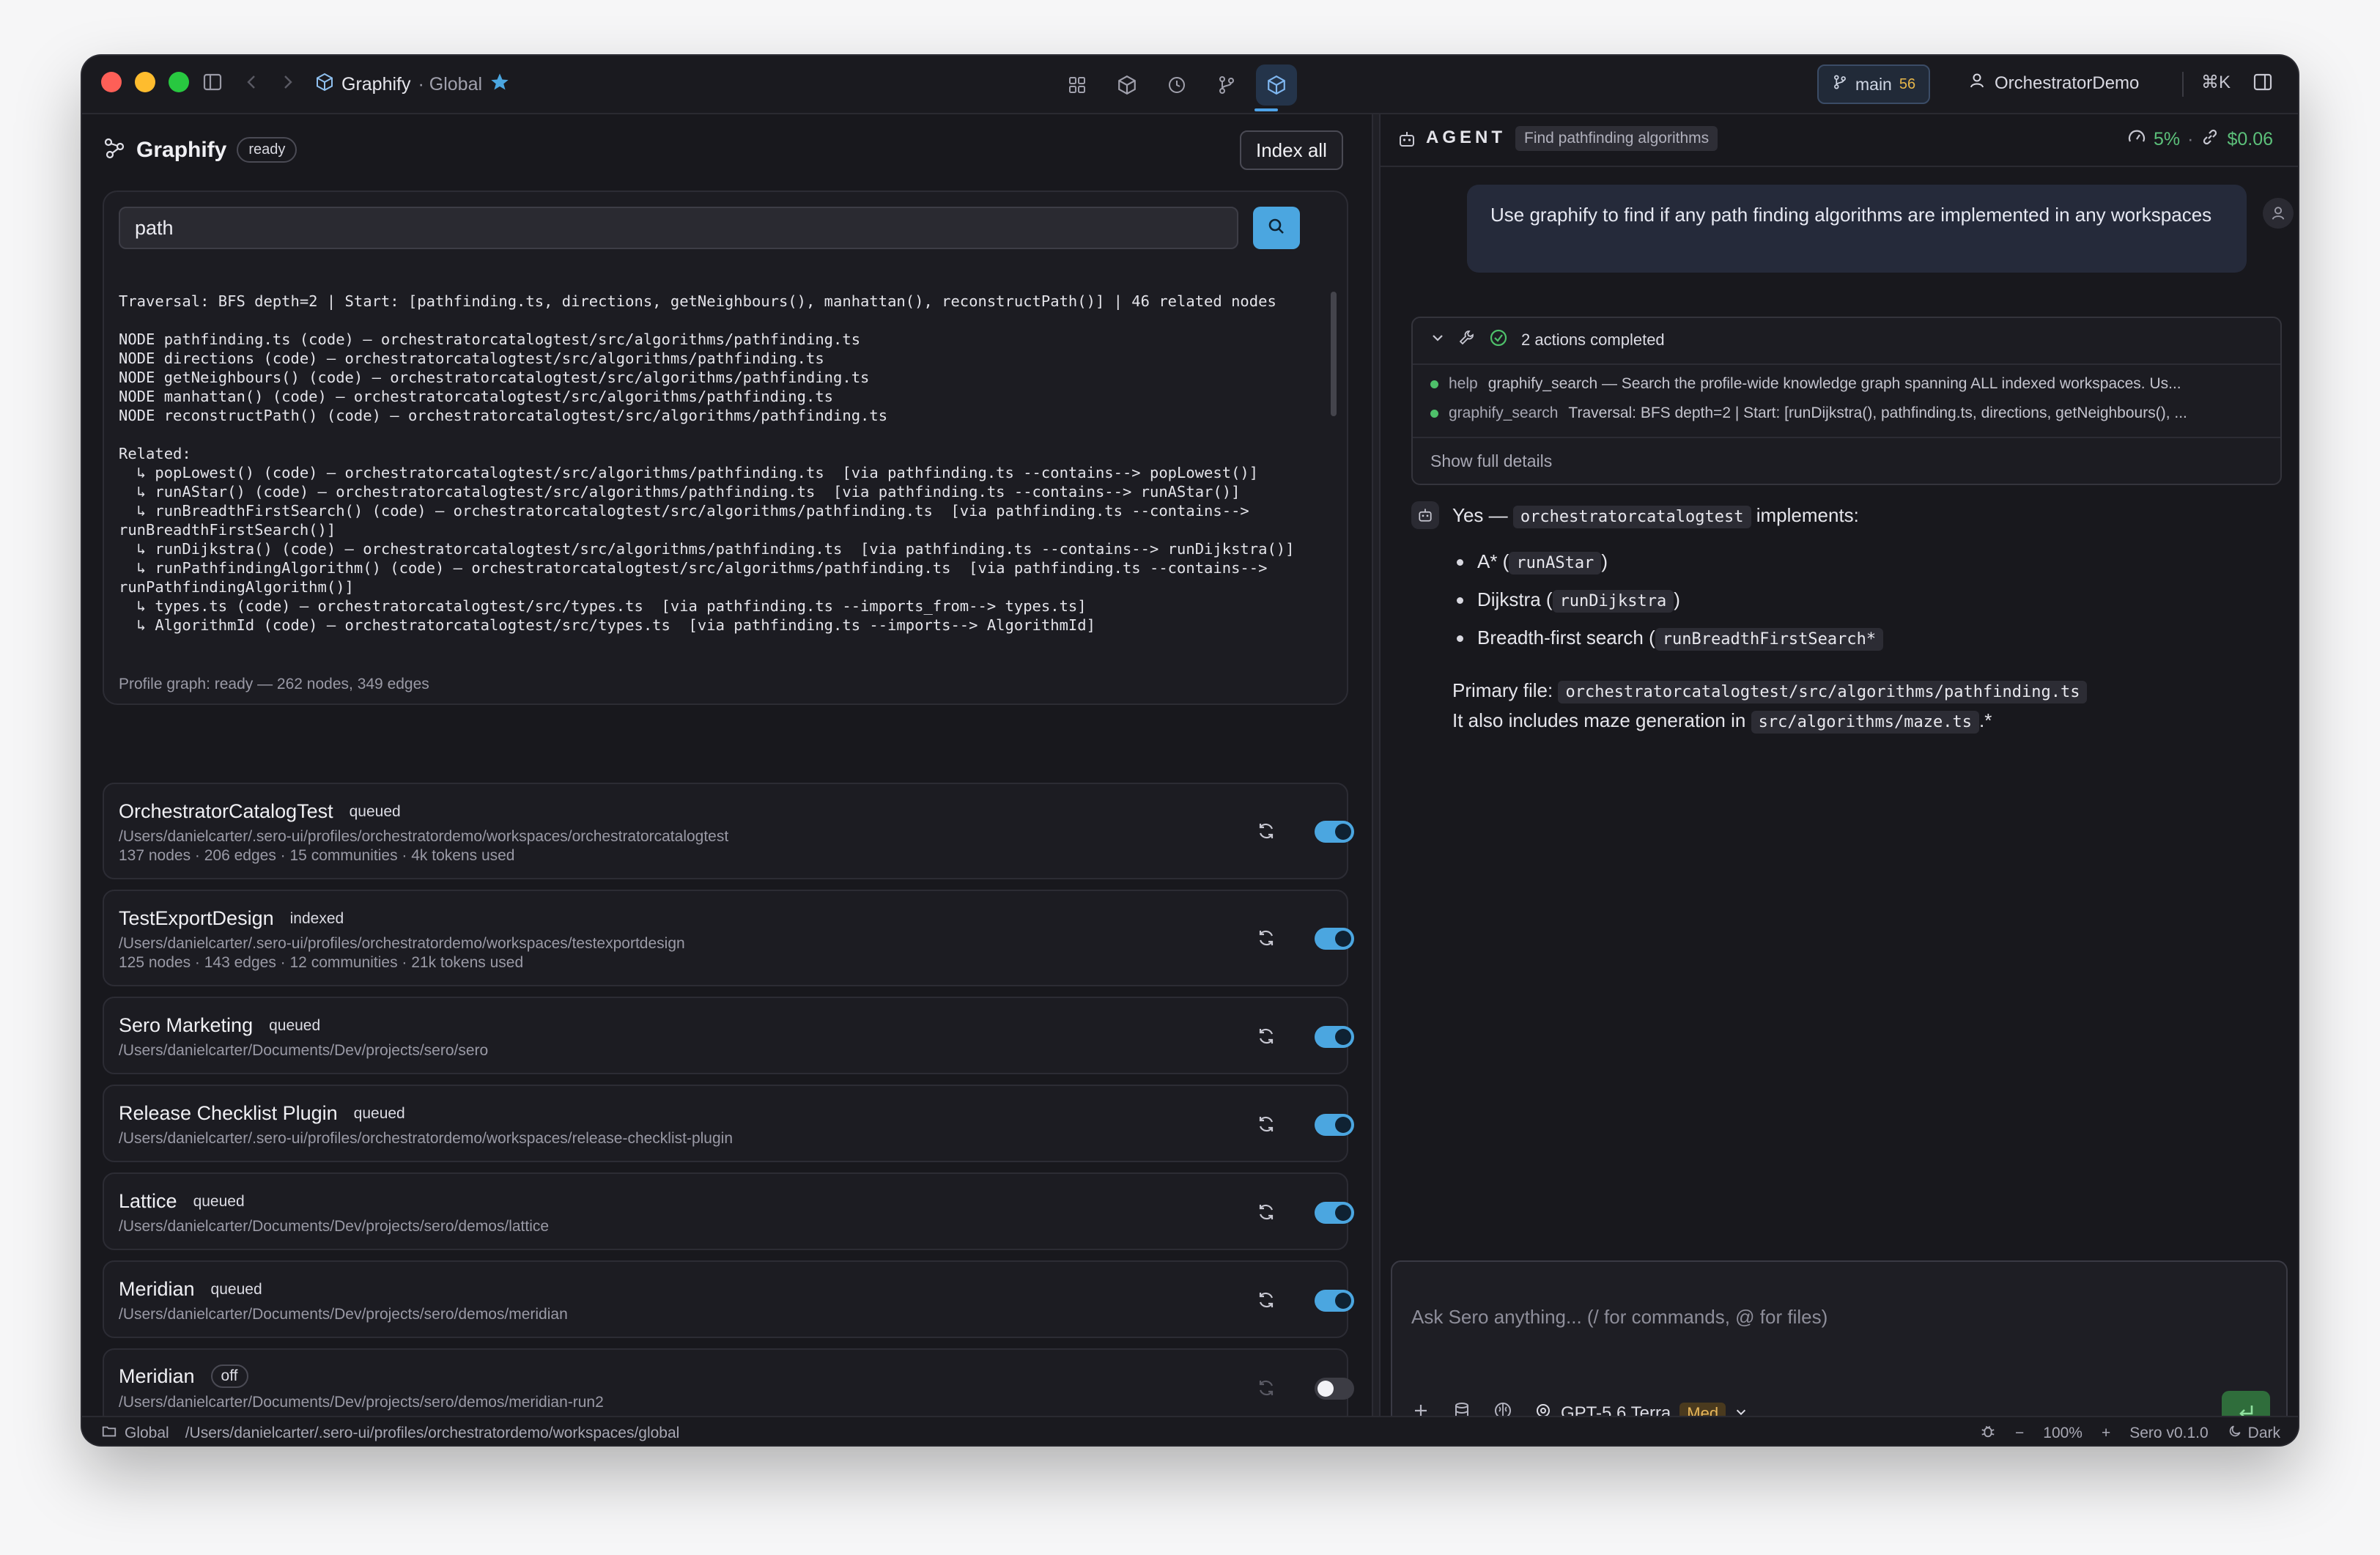 Image resolution: width=2380 pixels, height=1555 pixels. I want to click on also-end: .*, so click(1985, 720).